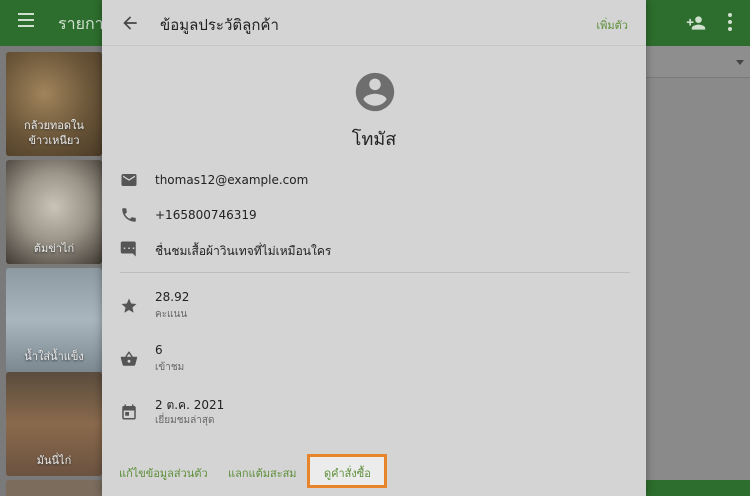 This screenshot has height=496, width=750. What do you see at coordinates (375, 92) in the screenshot?
I see `account-circle-icon` at bounding box center [375, 92].